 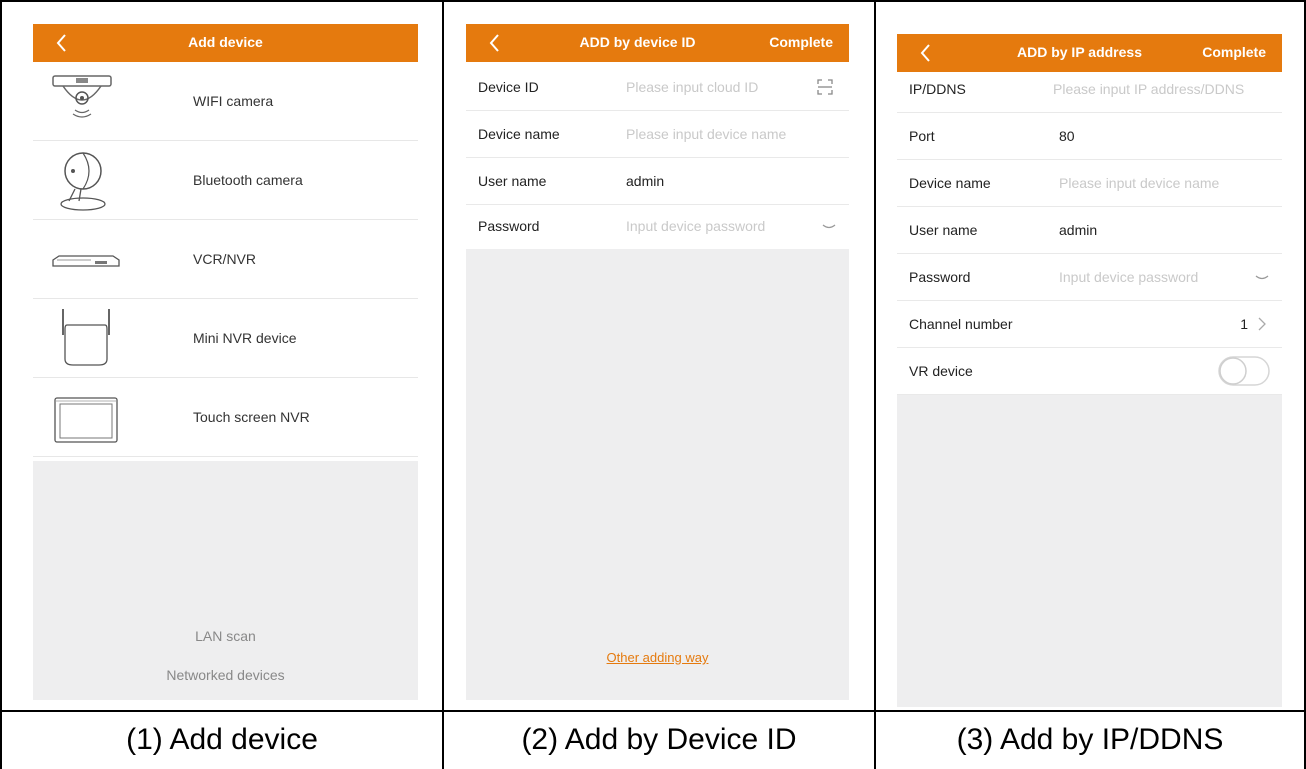 What do you see at coordinates (941, 371) in the screenshot?
I see `field-label: VR device` at bounding box center [941, 371].